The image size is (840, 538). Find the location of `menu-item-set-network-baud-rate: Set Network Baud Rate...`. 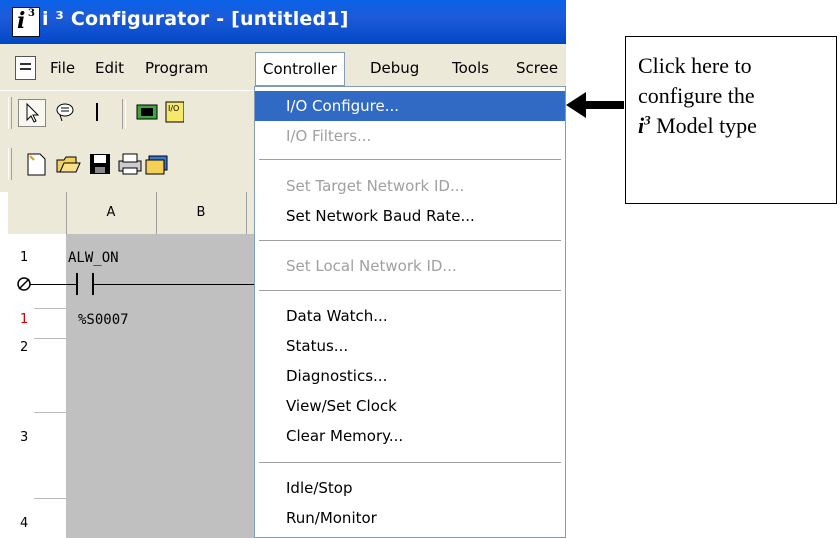

menu-item-set-network-baud-rate: Set Network Baud Rate... is located at coordinates (410, 216).